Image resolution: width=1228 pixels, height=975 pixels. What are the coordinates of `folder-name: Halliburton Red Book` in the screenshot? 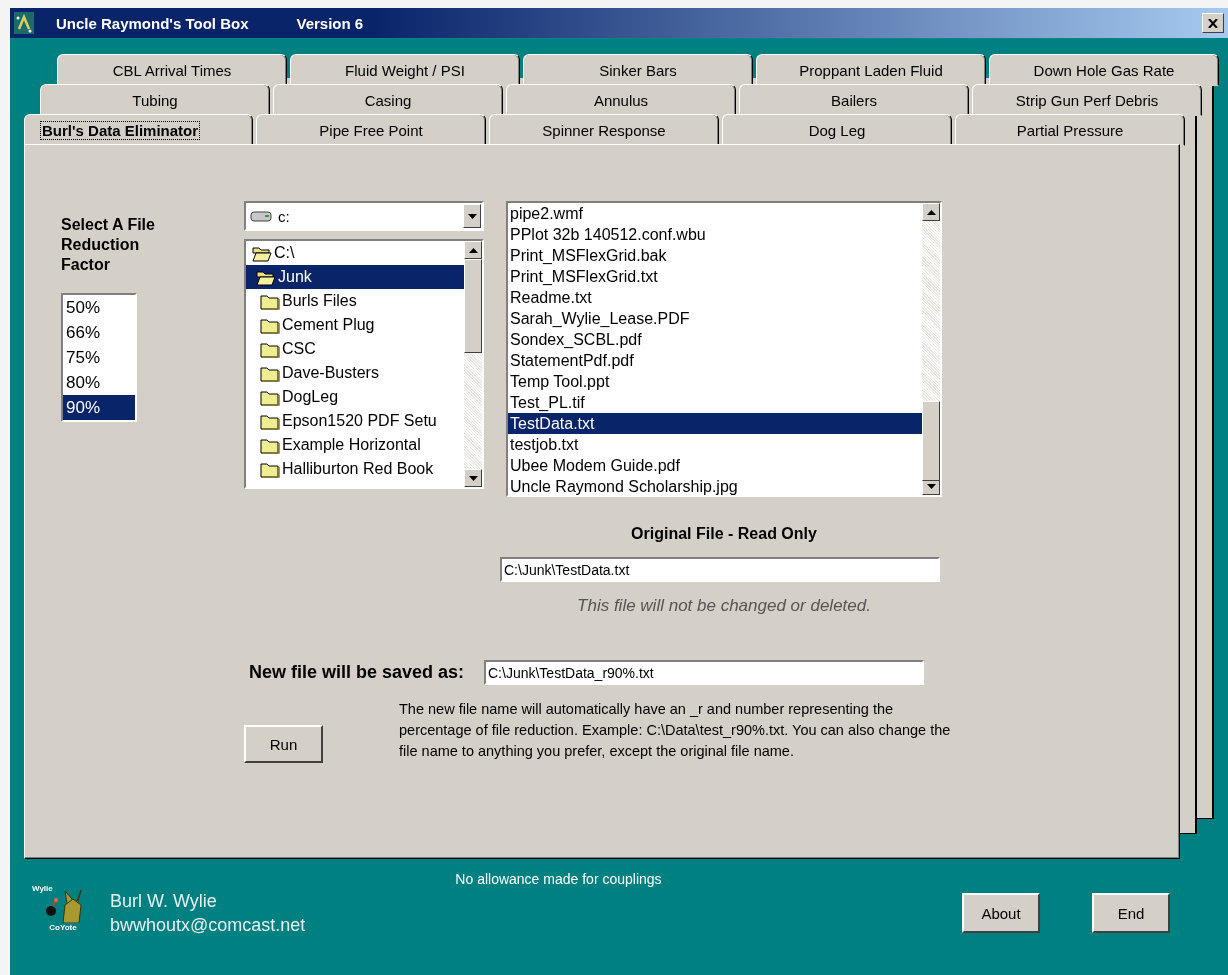 It's located at (358, 469).